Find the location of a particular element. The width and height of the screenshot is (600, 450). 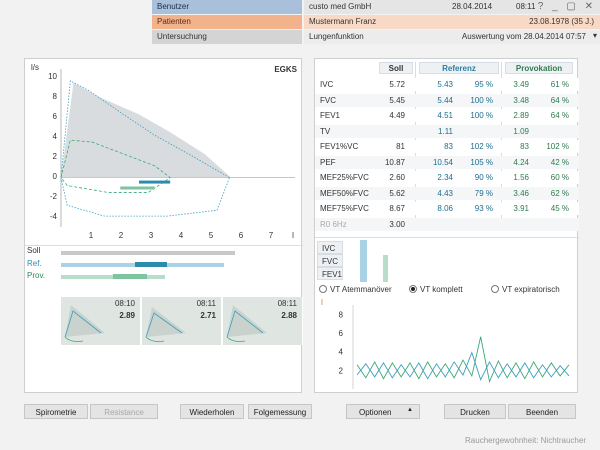

soll-value: 5.45 is located at coordinates (397, 100).